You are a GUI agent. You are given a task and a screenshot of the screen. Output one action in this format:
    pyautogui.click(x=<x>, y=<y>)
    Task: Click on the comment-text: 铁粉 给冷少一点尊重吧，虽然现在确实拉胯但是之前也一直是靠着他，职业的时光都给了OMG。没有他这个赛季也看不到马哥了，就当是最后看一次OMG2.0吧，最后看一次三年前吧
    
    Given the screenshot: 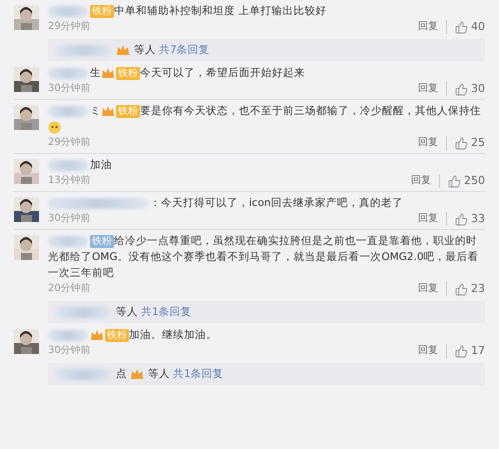 What is the action you would take?
    pyautogui.click(x=264, y=257)
    